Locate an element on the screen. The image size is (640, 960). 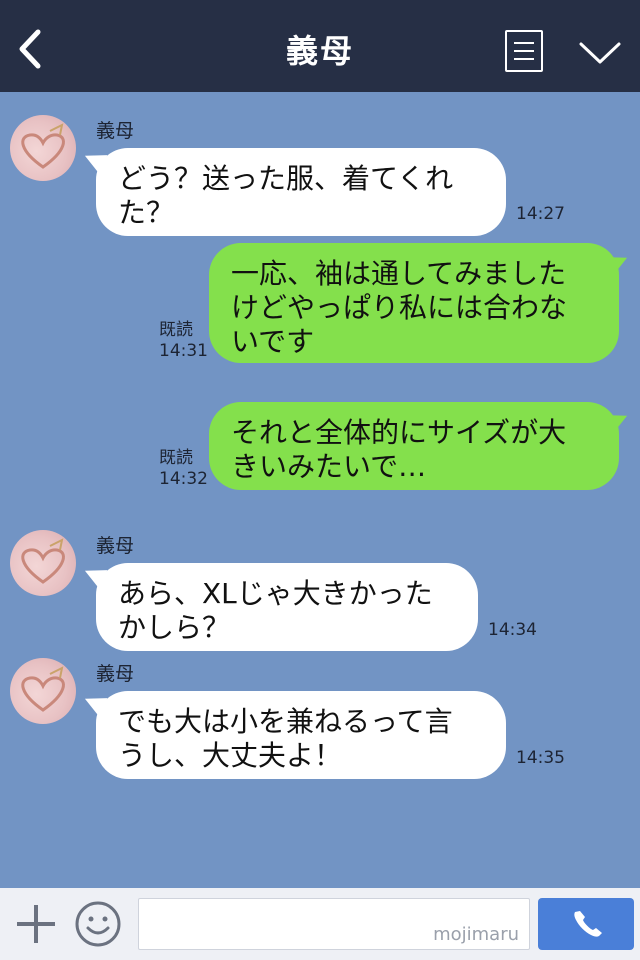
chevron-down-icon is located at coordinates (600, 53).